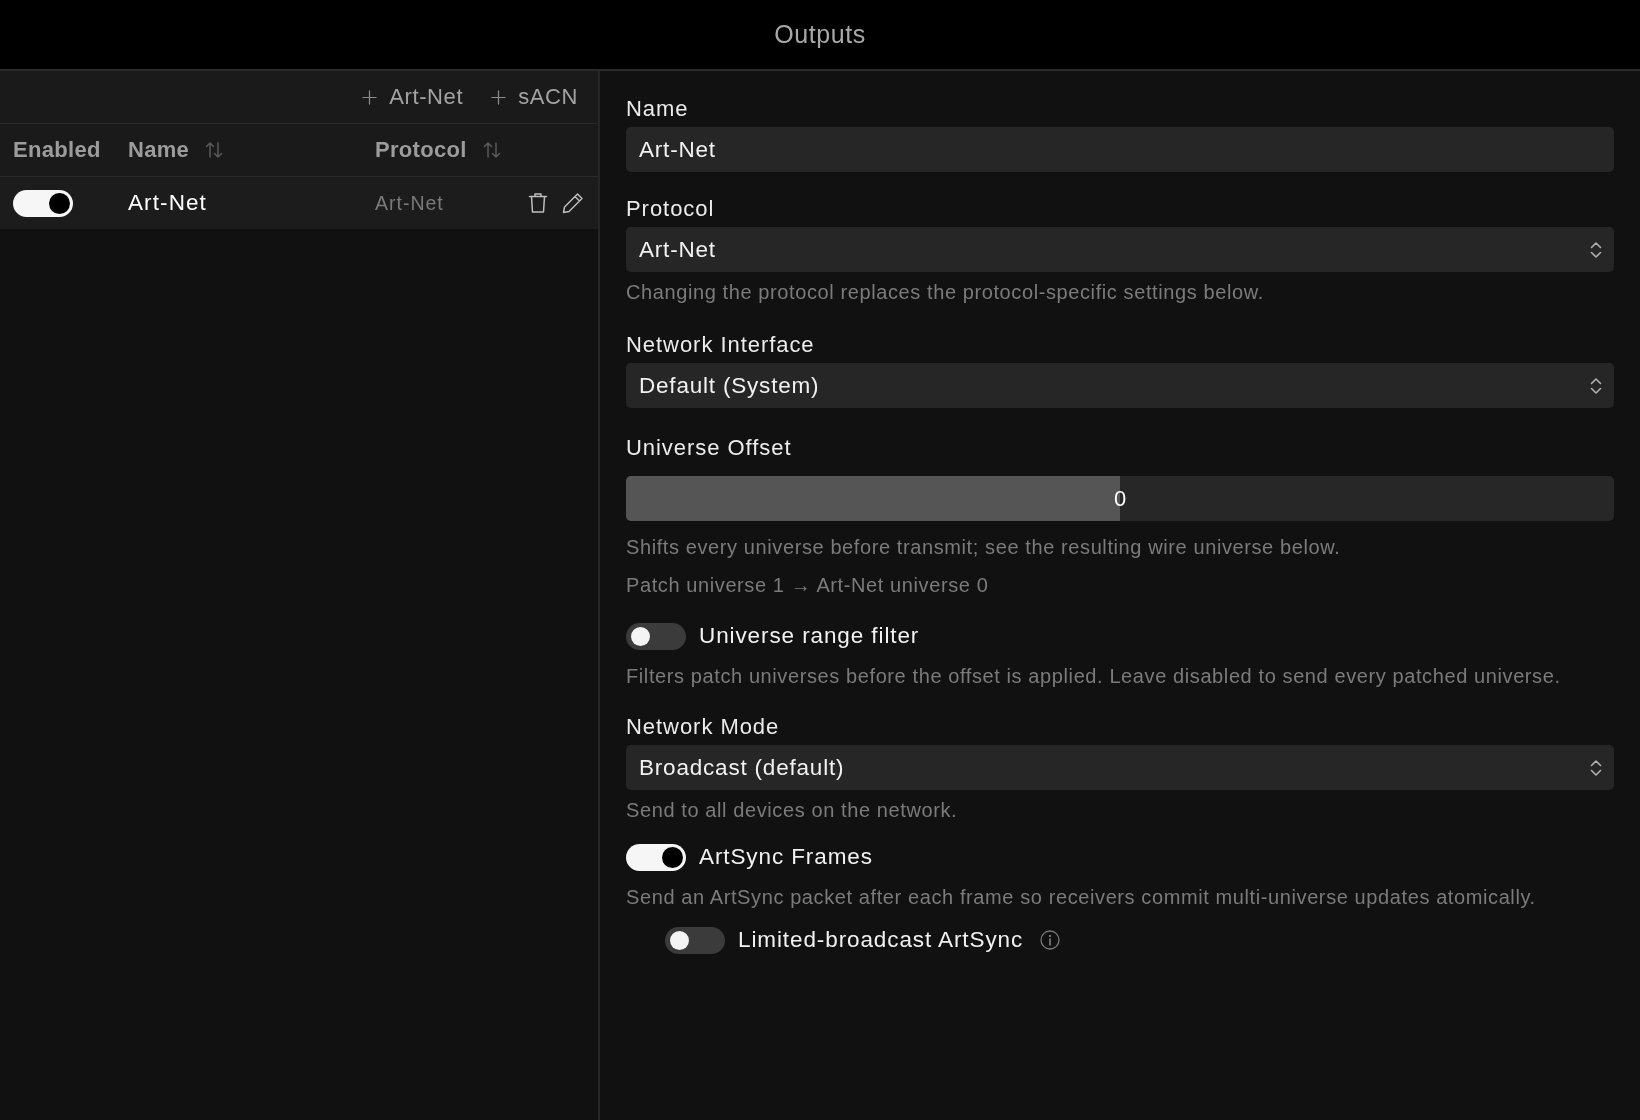 This screenshot has height=1120, width=1640. Describe the element at coordinates (820, 34) in the screenshot. I see `window-title: Outputs` at that location.